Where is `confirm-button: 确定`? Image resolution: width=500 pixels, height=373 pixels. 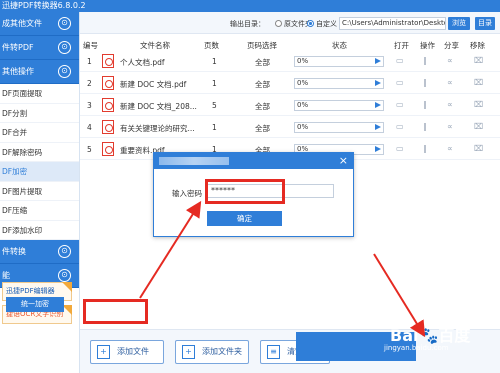 confirm-button: 确定 is located at coordinates (244, 218).